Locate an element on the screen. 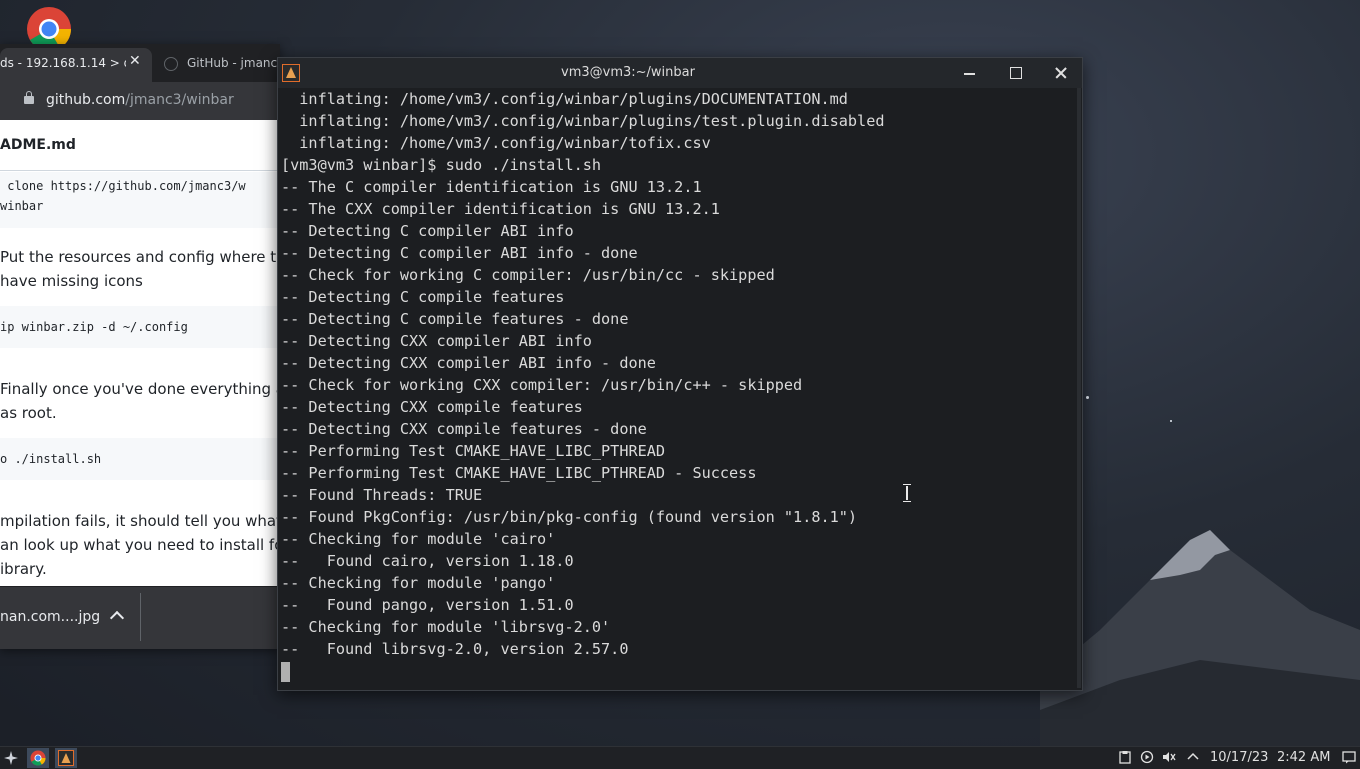 The image size is (1360, 769). address-bar: github.com/jmanc3/winbar is located at coordinates (140, 101).